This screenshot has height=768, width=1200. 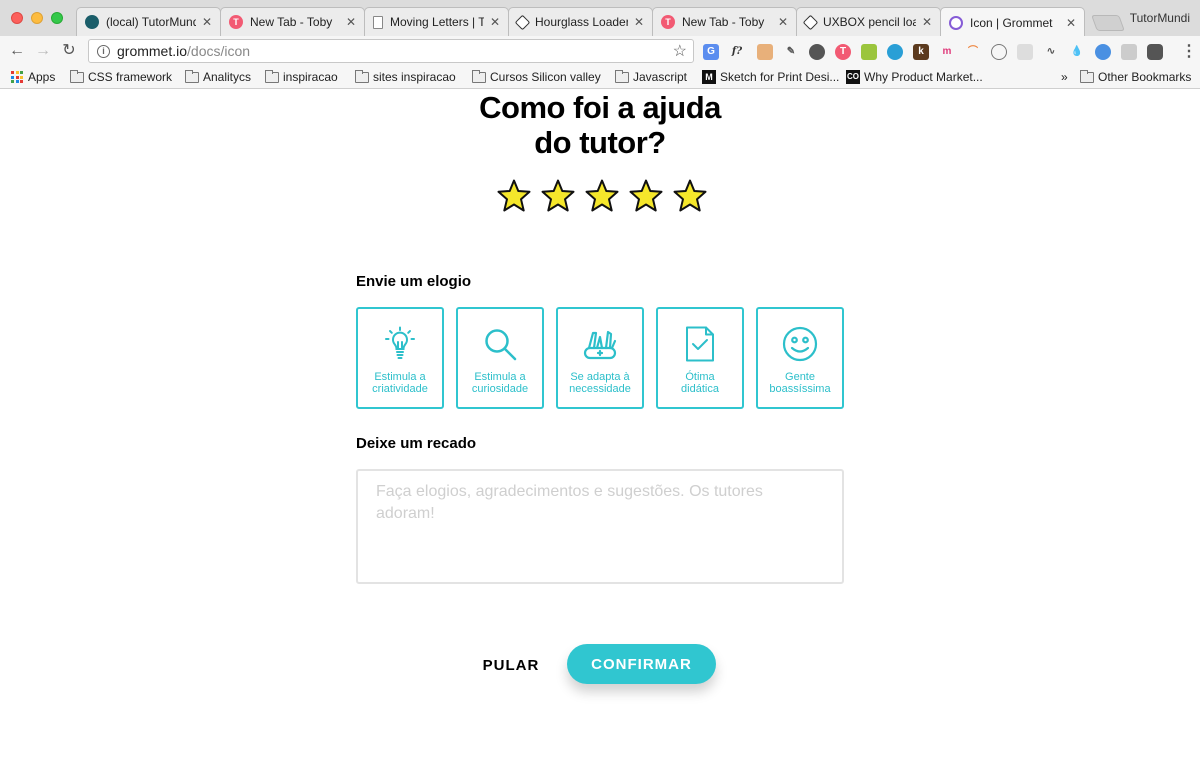 I want to click on m-extension-icon: m, so click(x=947, y=52).